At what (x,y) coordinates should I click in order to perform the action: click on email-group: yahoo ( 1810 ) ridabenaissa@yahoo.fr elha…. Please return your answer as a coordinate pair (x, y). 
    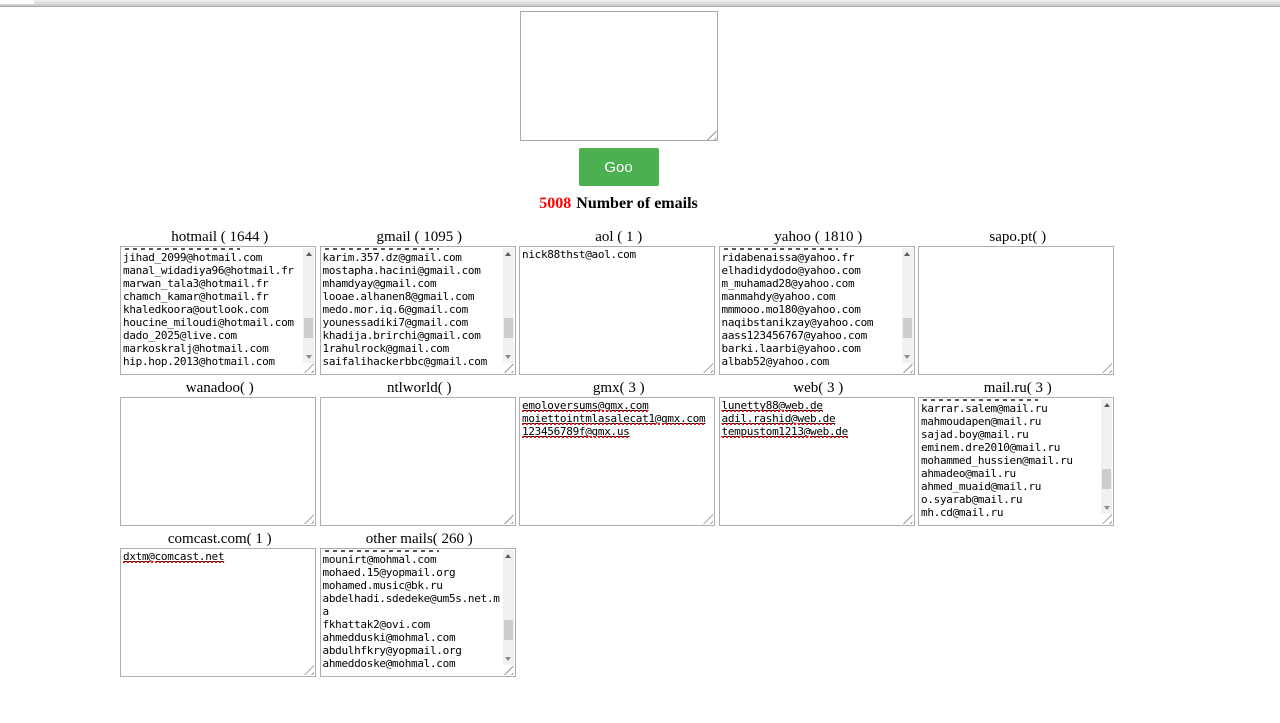
    Looking at the image, I should click on (818, 302).